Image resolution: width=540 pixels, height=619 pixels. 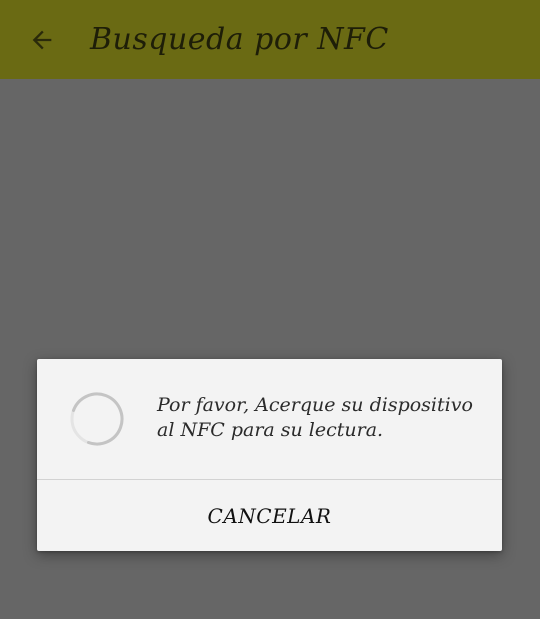 What do you see at coordinates (315, 405) in the screenshot?
I see `dialog-message-line-1: Por favor, Acerque su dispositivo` at bounding box center [315, 405].